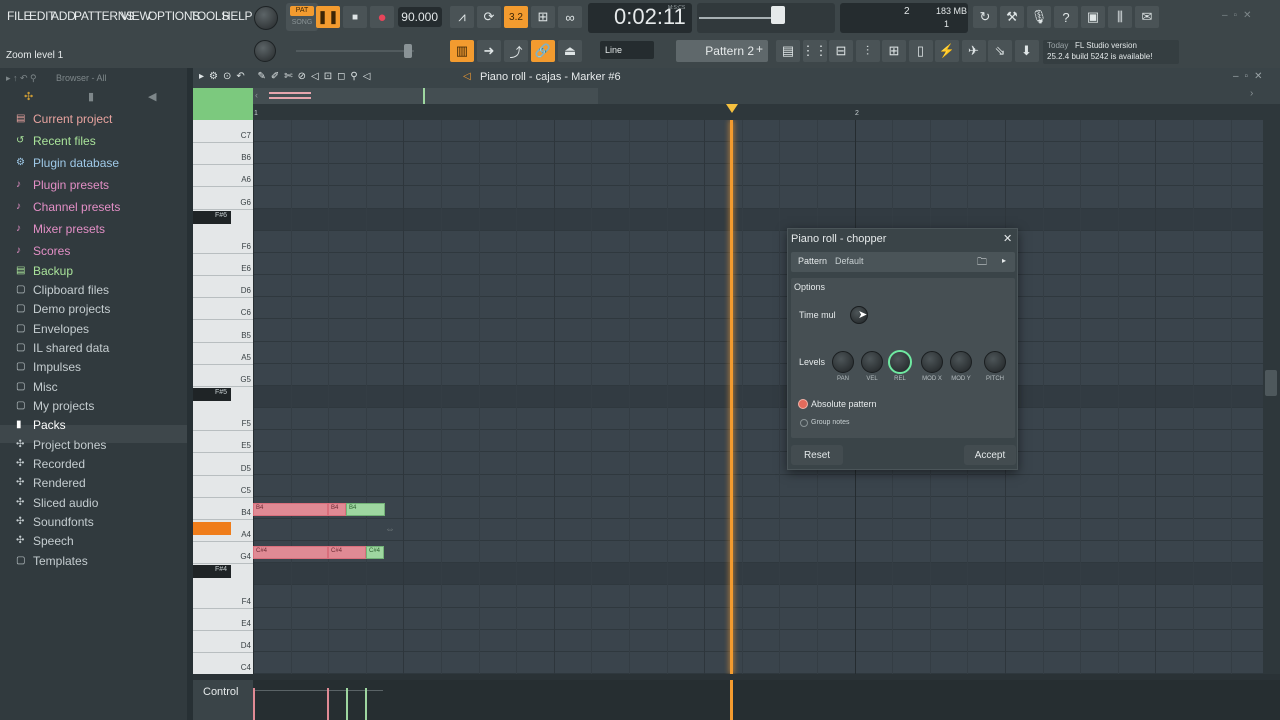 This screenshot has height=720, width=1280. What do you see at coordinates (732, 108) in the screenshot?
I see `playhead-marker` at bounding box center [732, 108].